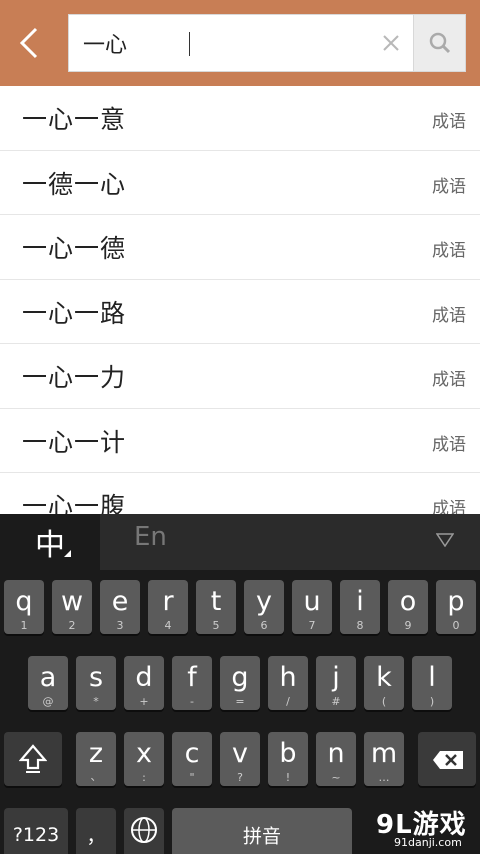  I want to click on chinese-mode-toggle: 中, so click(50, 542).